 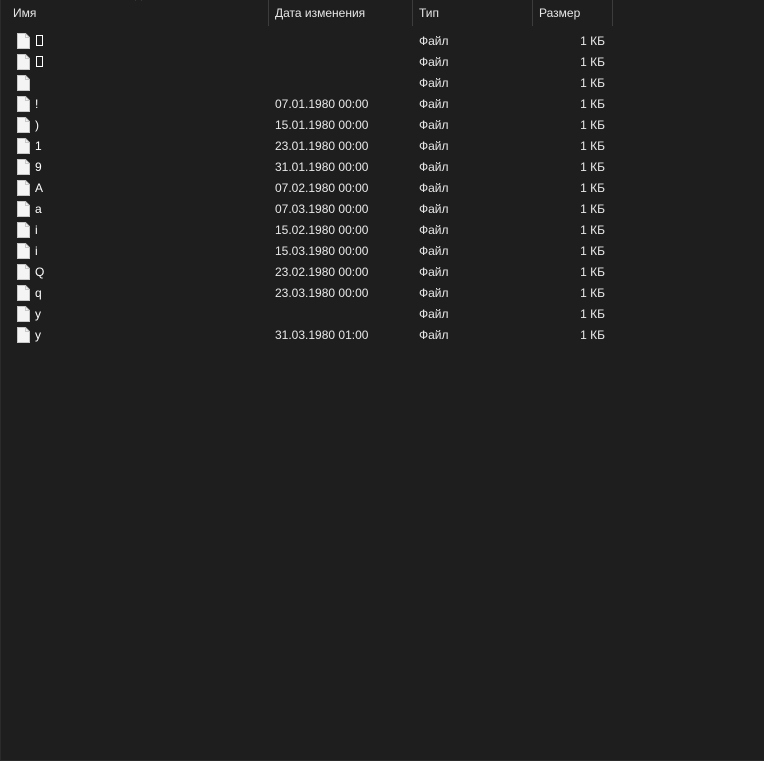 What do you see at coordinates (322, 272) in the screenshot?
I see `file-date-modified: 23.02.1980 00:00` at bounding box center [322, 272].